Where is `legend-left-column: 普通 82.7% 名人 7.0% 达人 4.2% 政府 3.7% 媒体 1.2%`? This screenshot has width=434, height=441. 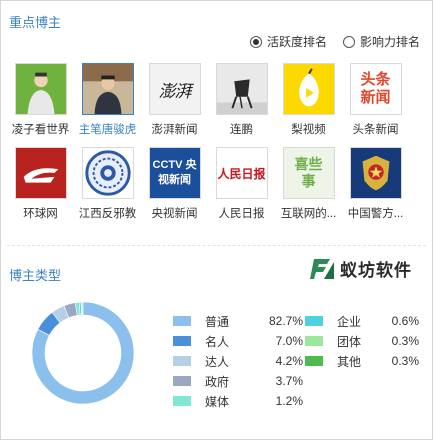 legend-left-column: 普通 82.7% 名人 7.0% 达人 4.2% 政府 3.7% 媒体 1.2% is located at coordinates (238, 361).